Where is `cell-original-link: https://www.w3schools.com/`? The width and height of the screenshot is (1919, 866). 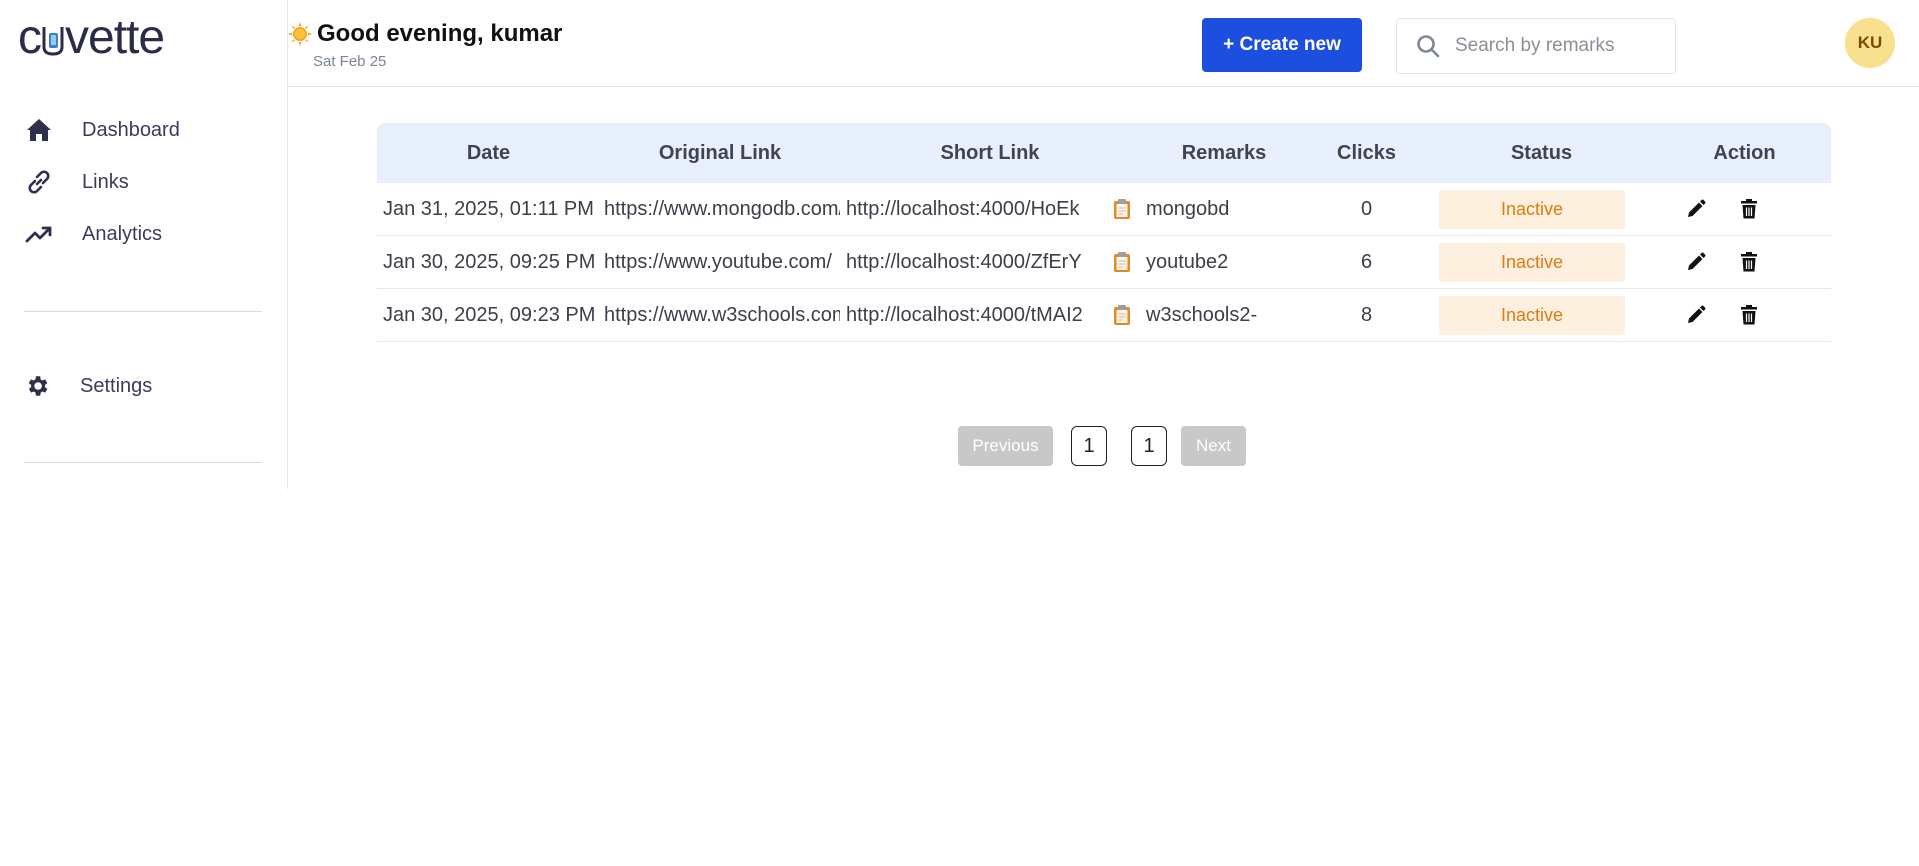
cell-original-link: https://www.w3schools.com/ is located at coordinates (720, 315).